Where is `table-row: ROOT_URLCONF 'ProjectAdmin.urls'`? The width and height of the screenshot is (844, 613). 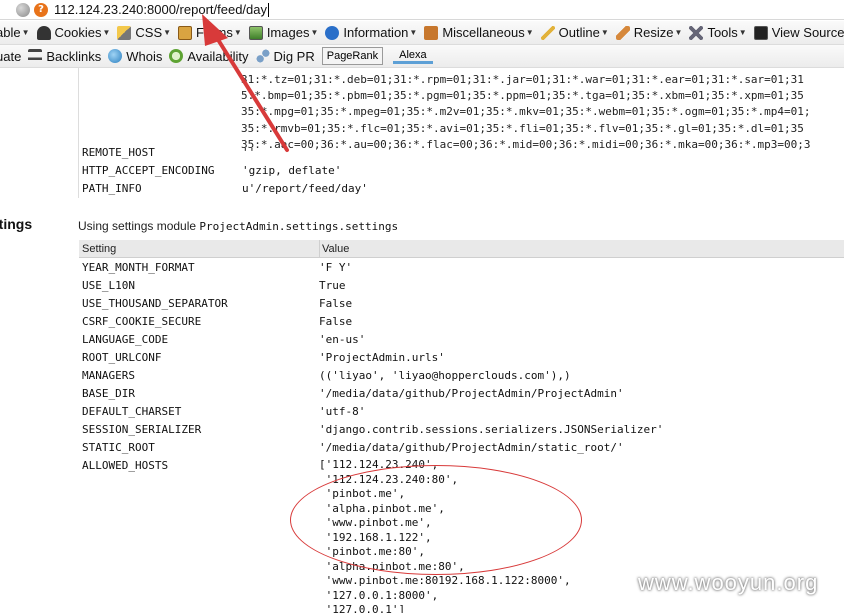 table-row: ROOT_URLCONF 'ProjectAdmin.urls' is located at coordinates (263, 357).